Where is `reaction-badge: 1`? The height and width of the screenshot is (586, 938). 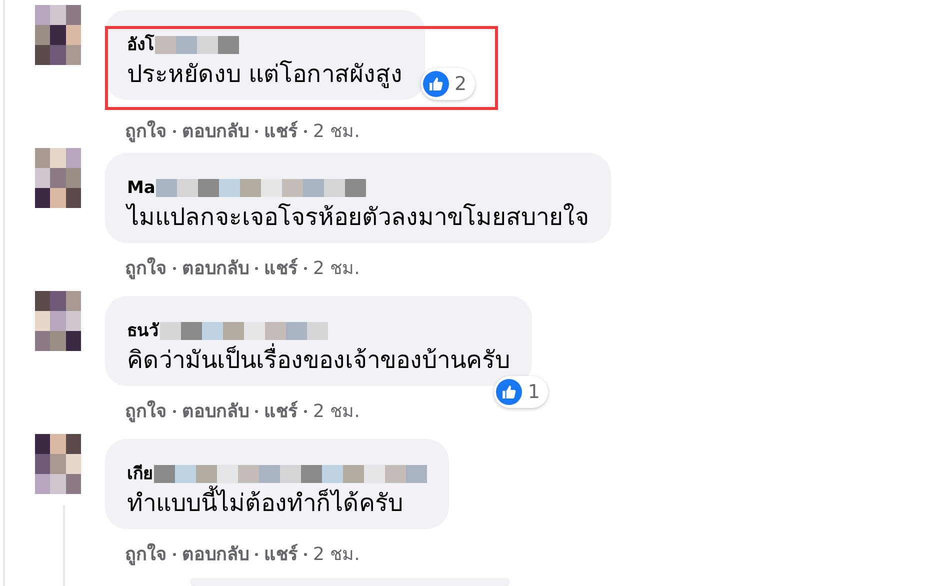 reaction-badge: 1 is located at coordinates (521, 392).